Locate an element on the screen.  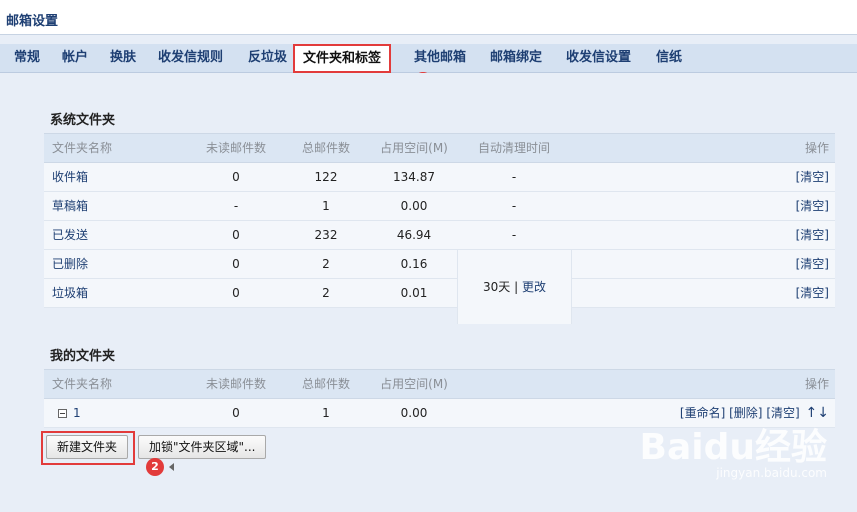
new-folder-button: 新建文件夹 is located at coordinates (87, 447).